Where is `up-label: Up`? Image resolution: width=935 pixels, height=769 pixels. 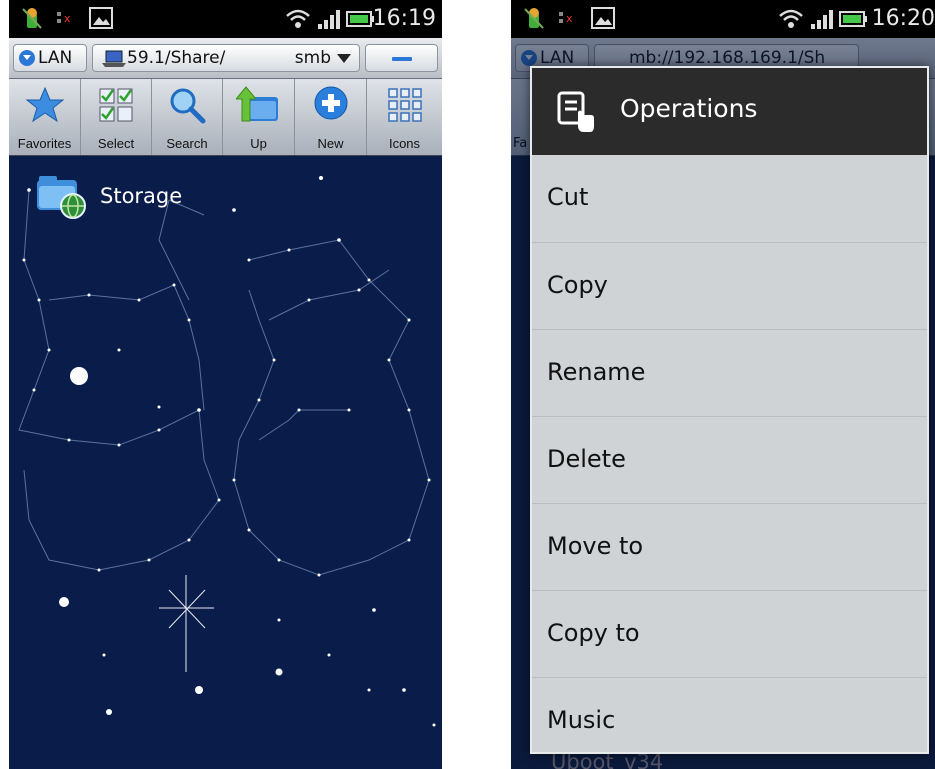
up-label: Up is located at coordinates (258, 143).